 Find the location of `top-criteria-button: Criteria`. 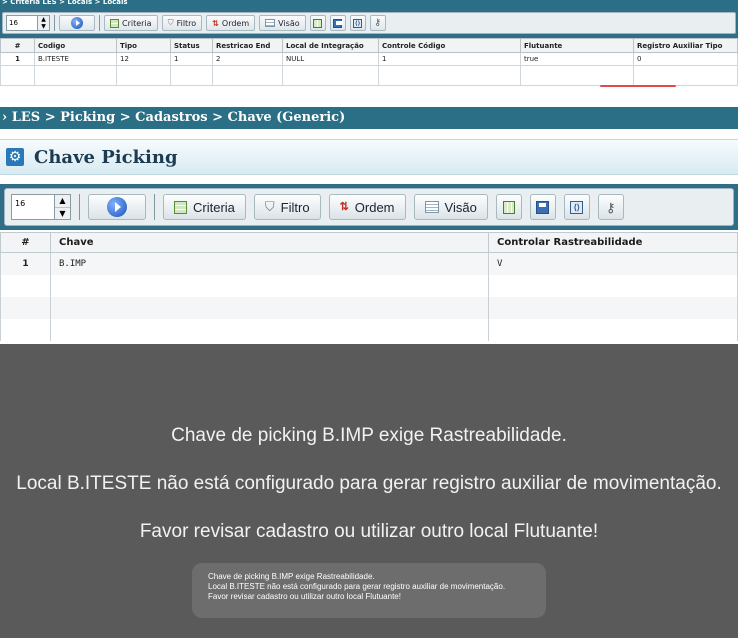

top-criteria-button: Criteria is located at coordinates (131, 23).